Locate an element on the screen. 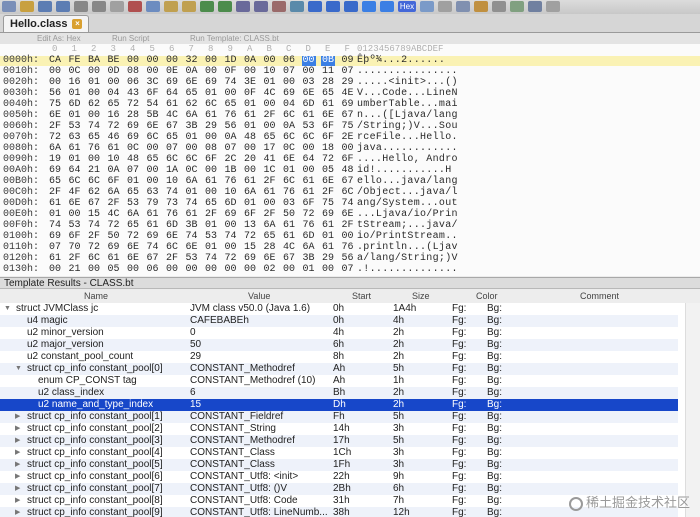 Image resolution: width=700 pixels, height=517 pixels. hex-byte: 06 is located at coordinates (289, 61).